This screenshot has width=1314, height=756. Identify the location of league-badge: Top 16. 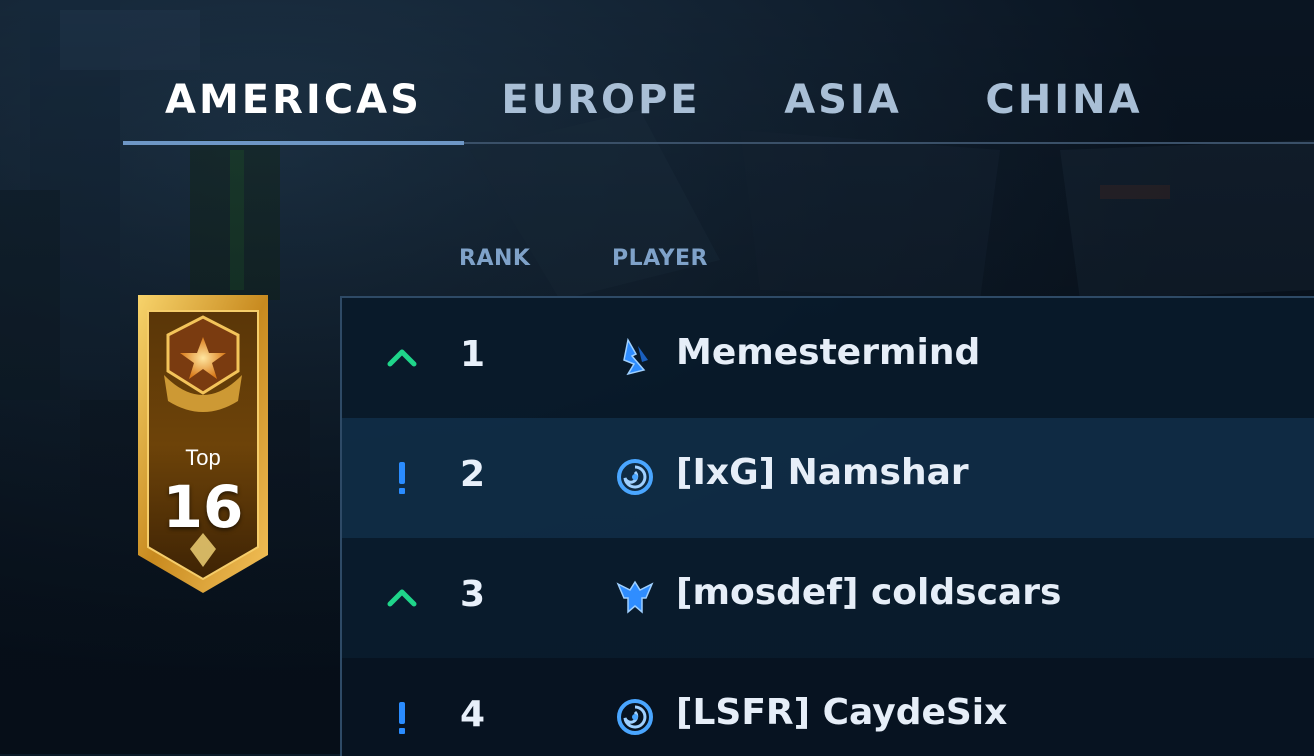
(203, 444).